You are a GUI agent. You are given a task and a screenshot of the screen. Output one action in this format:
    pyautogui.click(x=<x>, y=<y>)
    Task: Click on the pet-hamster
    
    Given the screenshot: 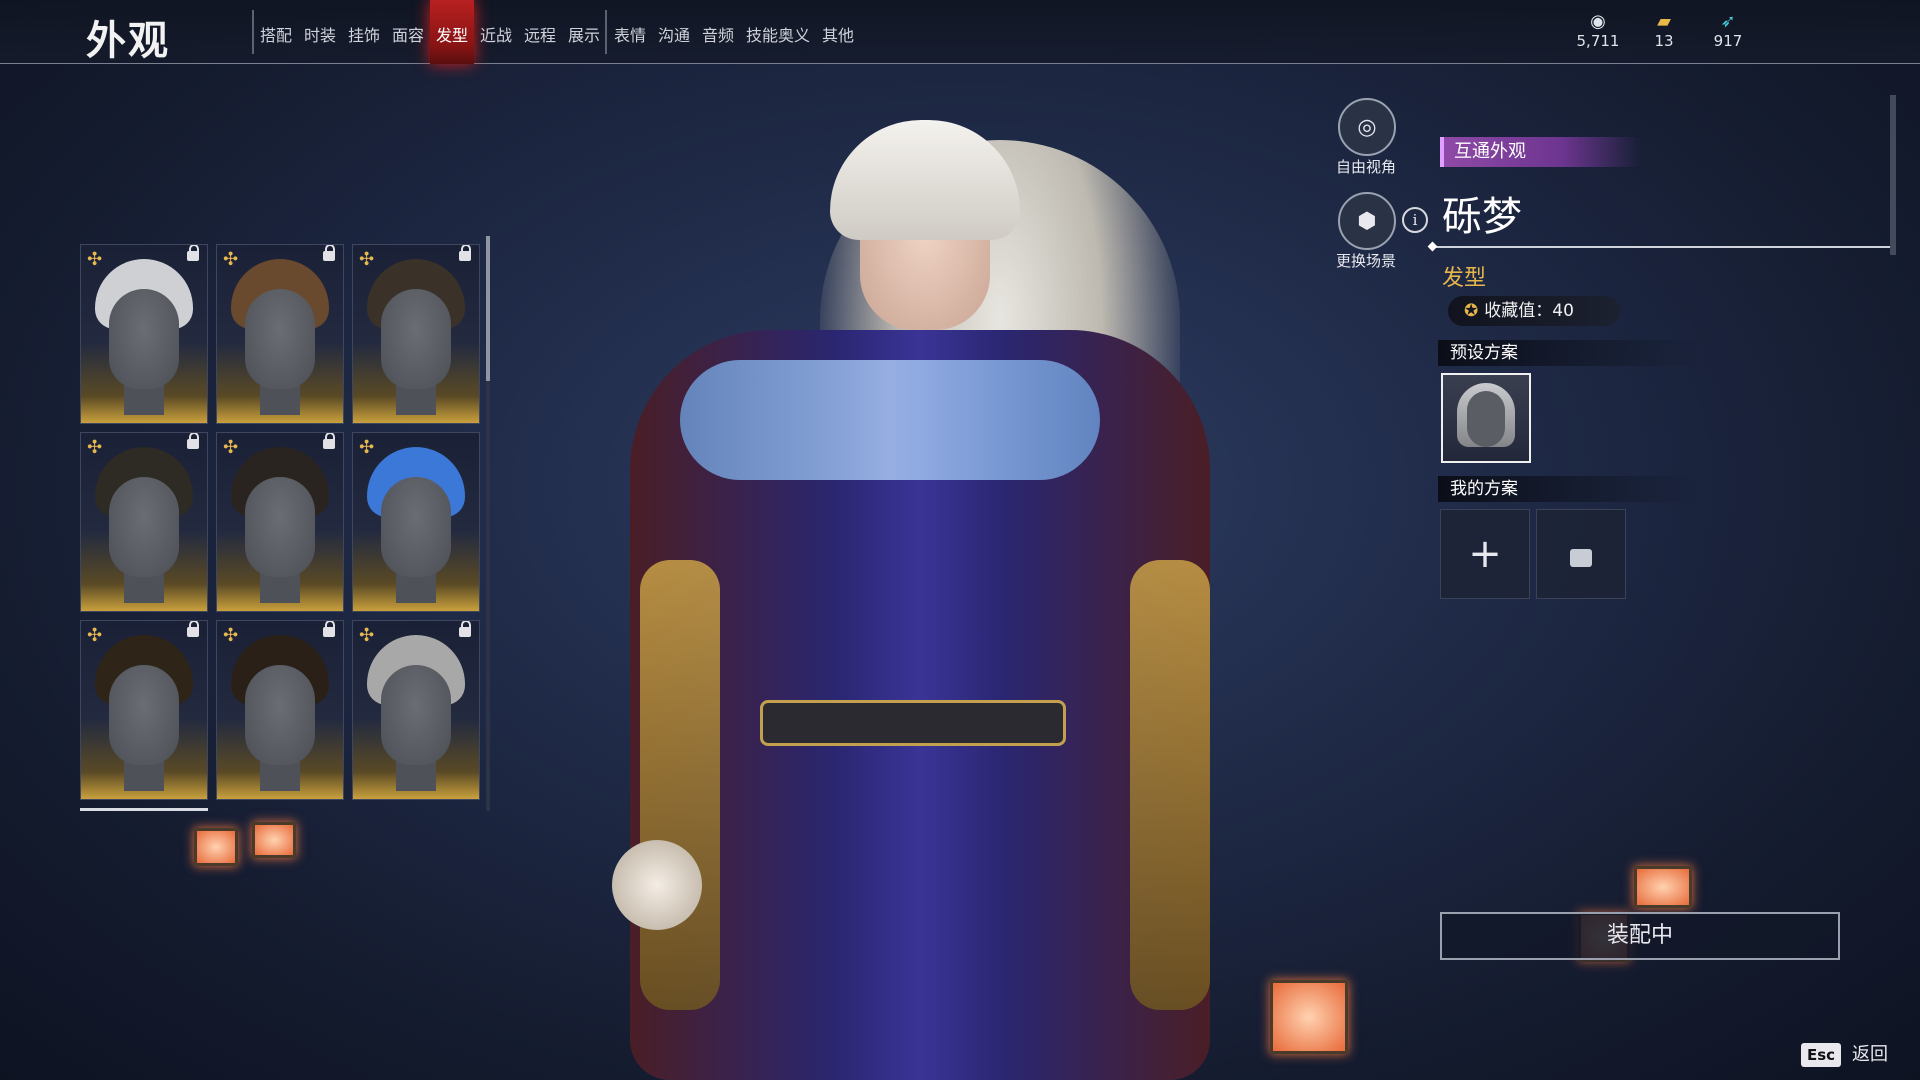 What is the action you would take?
    pyautogui.click(x=657, y=885)
    